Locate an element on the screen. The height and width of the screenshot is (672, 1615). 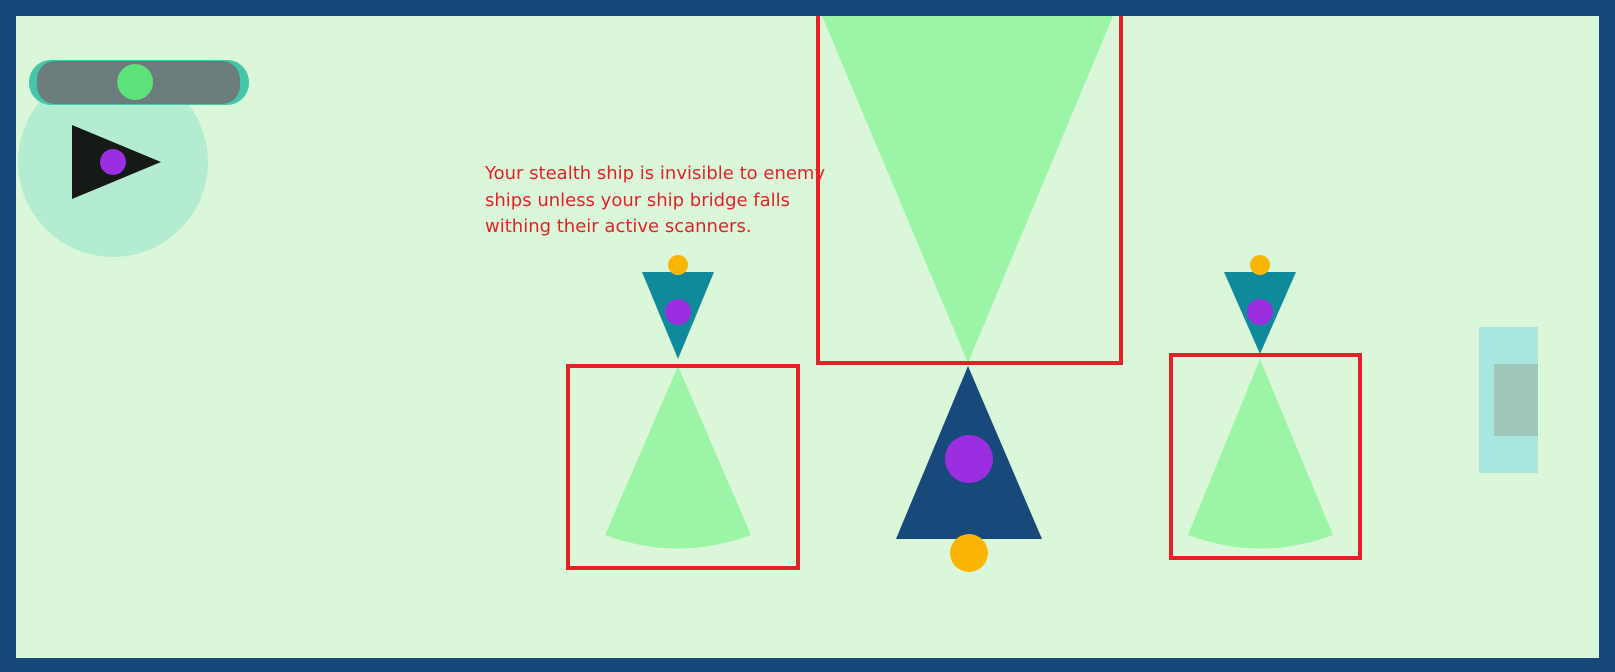
player-ship-bridge is located at coordinates (113, 162).